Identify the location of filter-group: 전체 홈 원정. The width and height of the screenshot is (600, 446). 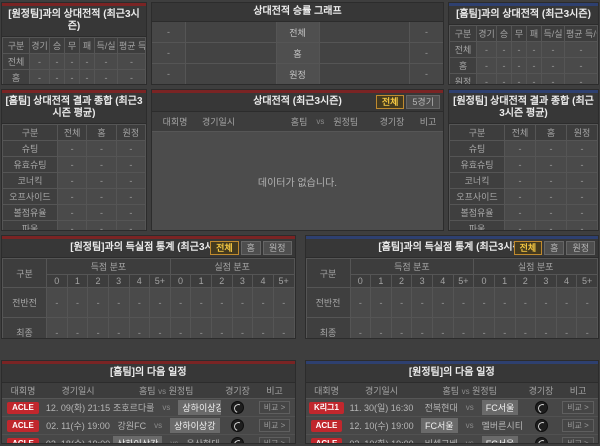
(251, 248).